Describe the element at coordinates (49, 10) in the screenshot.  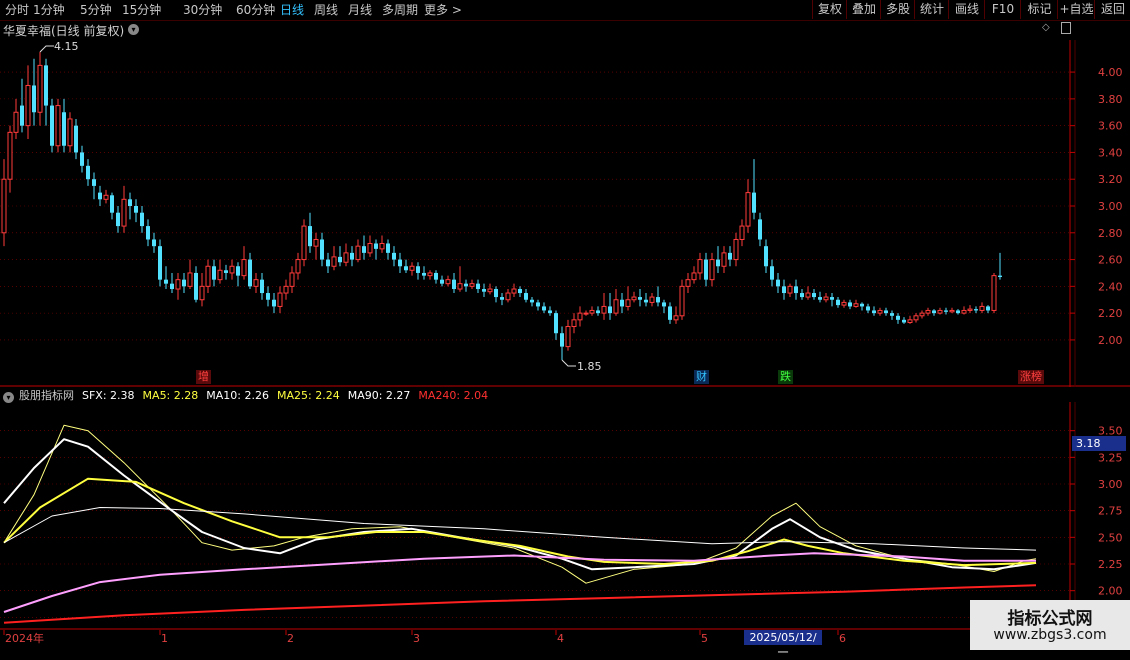
I see `period-tab-1: 1分钟` at that location.